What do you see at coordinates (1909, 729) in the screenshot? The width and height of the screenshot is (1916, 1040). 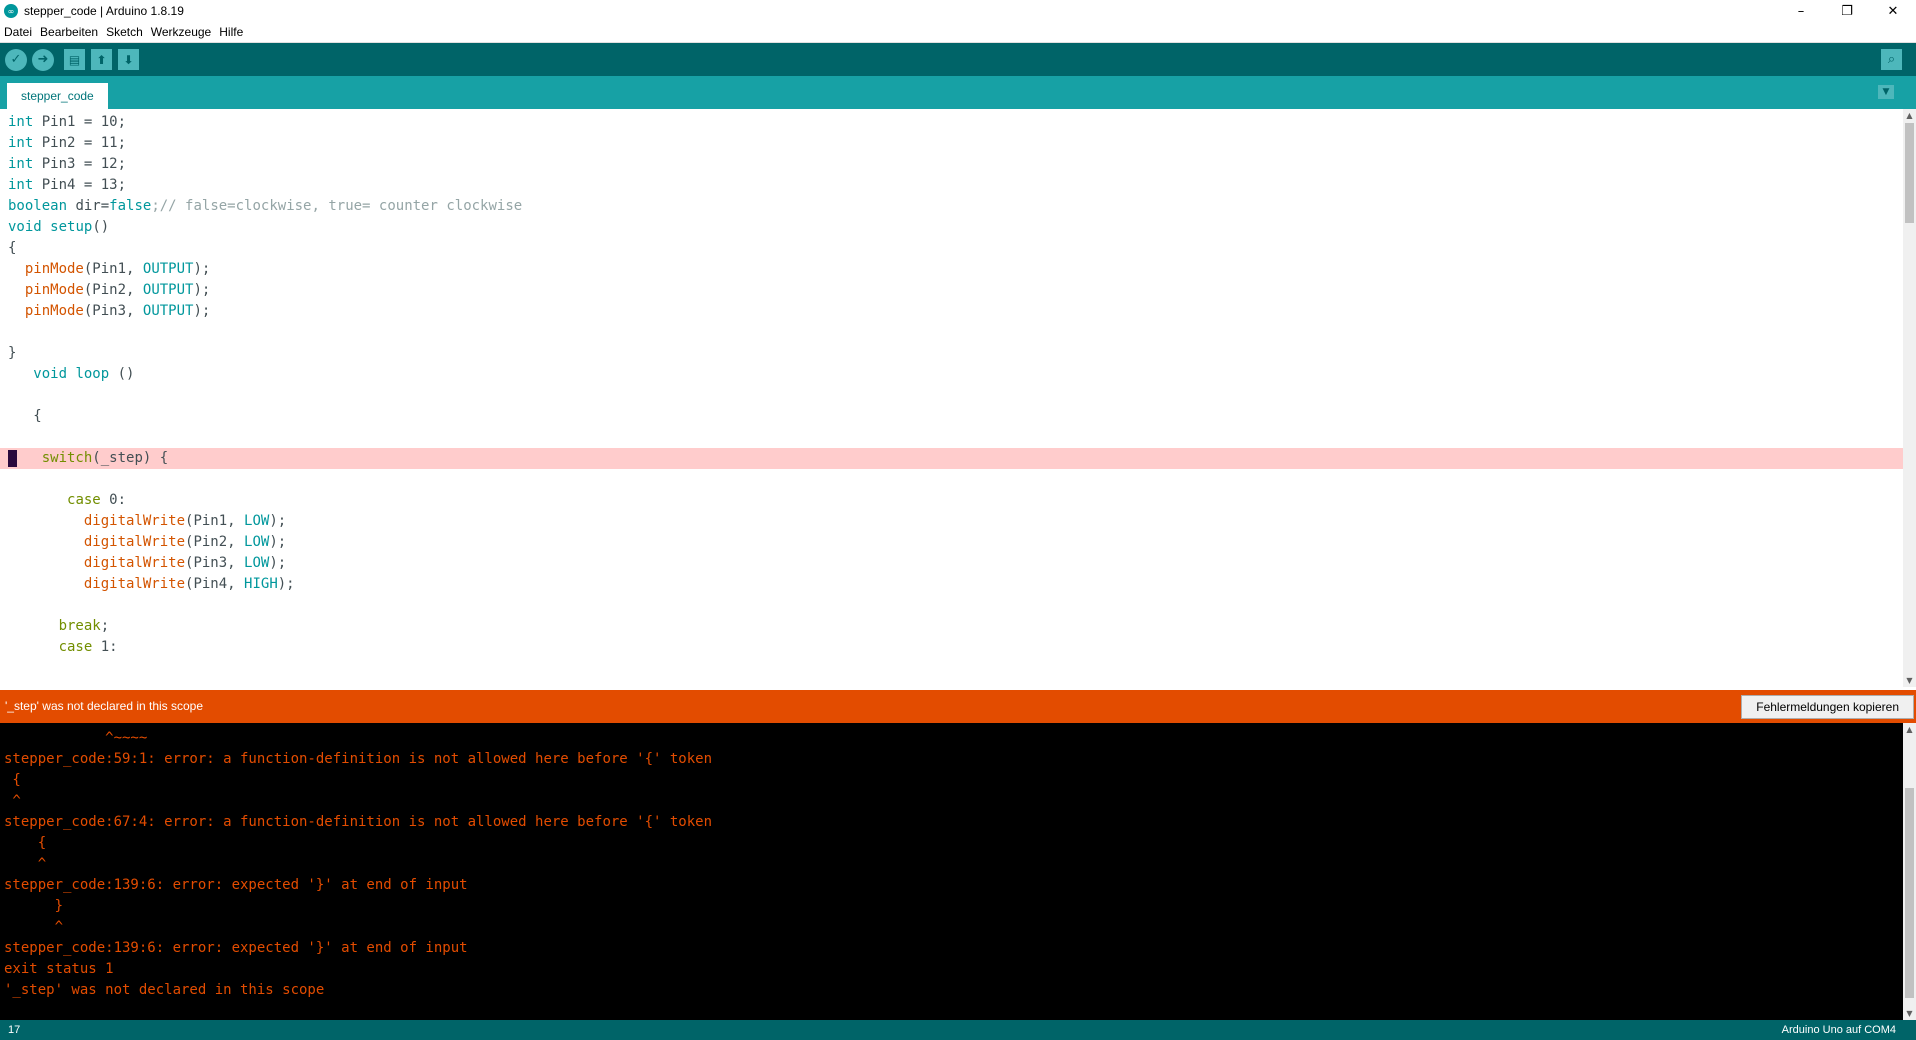 I see `console-scroll-up-icon: ▲` at bounding box center [1909, 729].